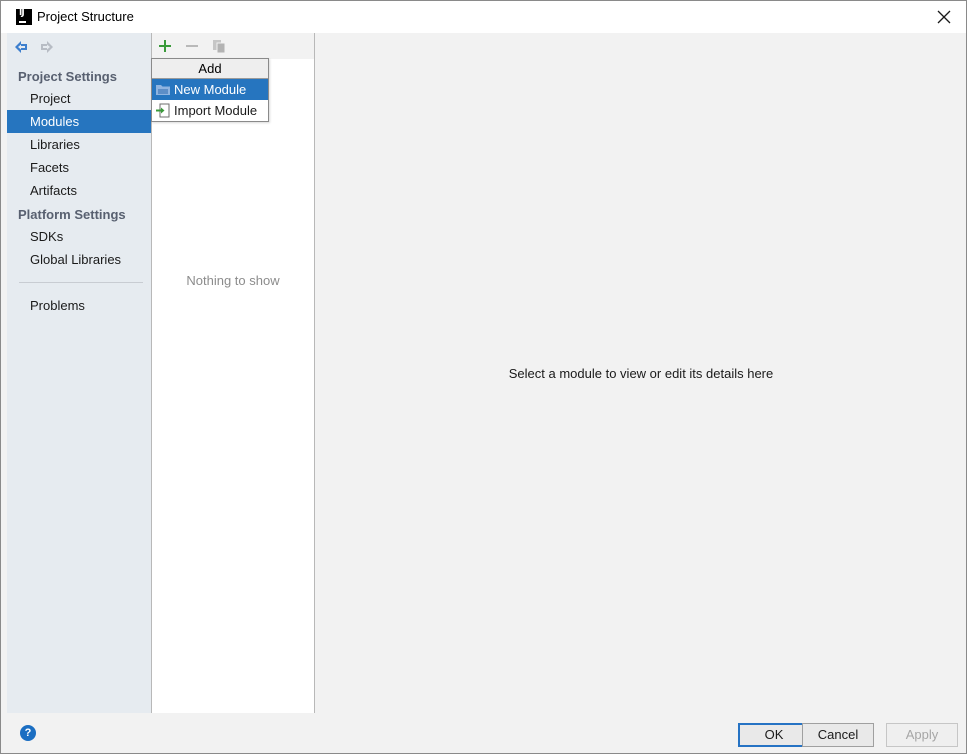  I want to click on add-popup-menu: Add New Module Import Module, so click(210, 90).